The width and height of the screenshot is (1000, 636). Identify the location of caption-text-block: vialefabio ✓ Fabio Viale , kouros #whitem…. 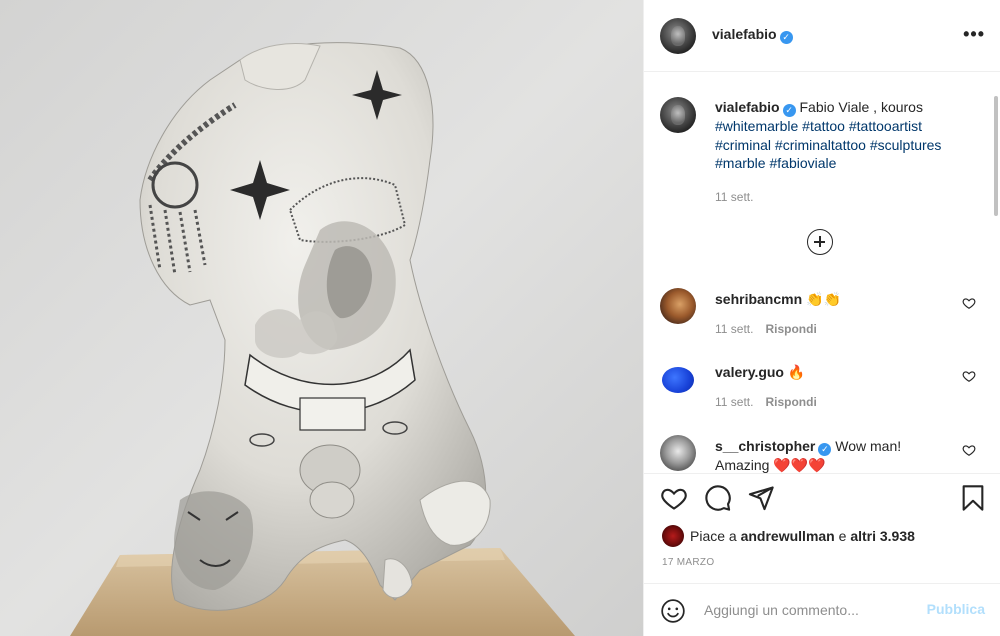
(850, 135).